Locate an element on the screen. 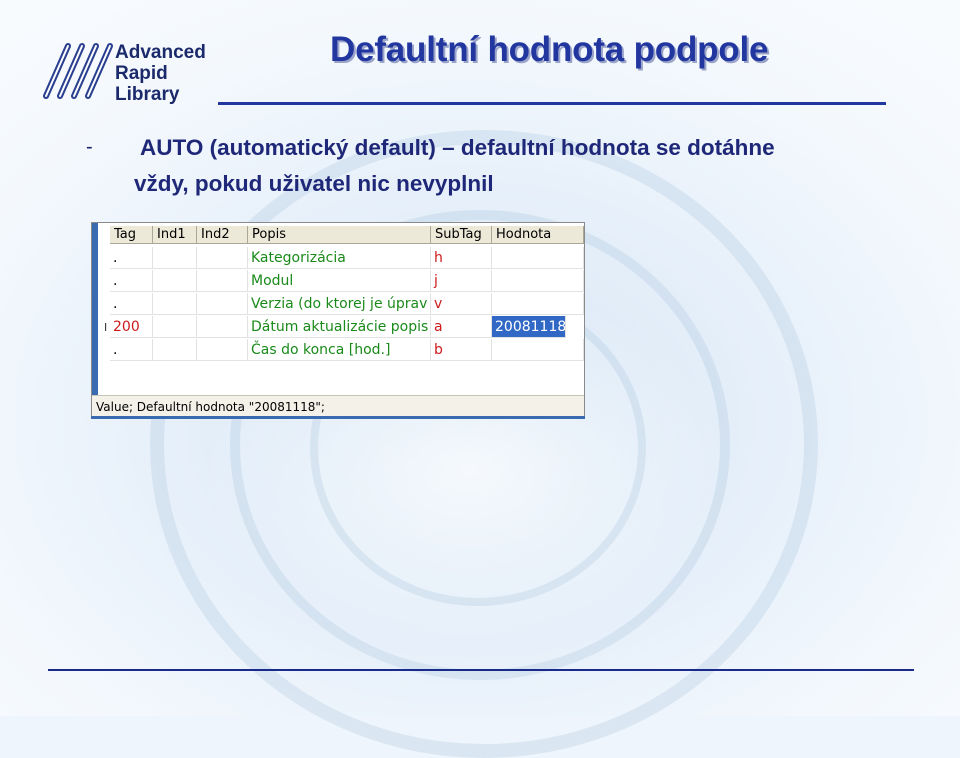 The height and width of the screenshot is (758, 960). column-header-ind1: Ind1 is located at coordinates (175, 235).